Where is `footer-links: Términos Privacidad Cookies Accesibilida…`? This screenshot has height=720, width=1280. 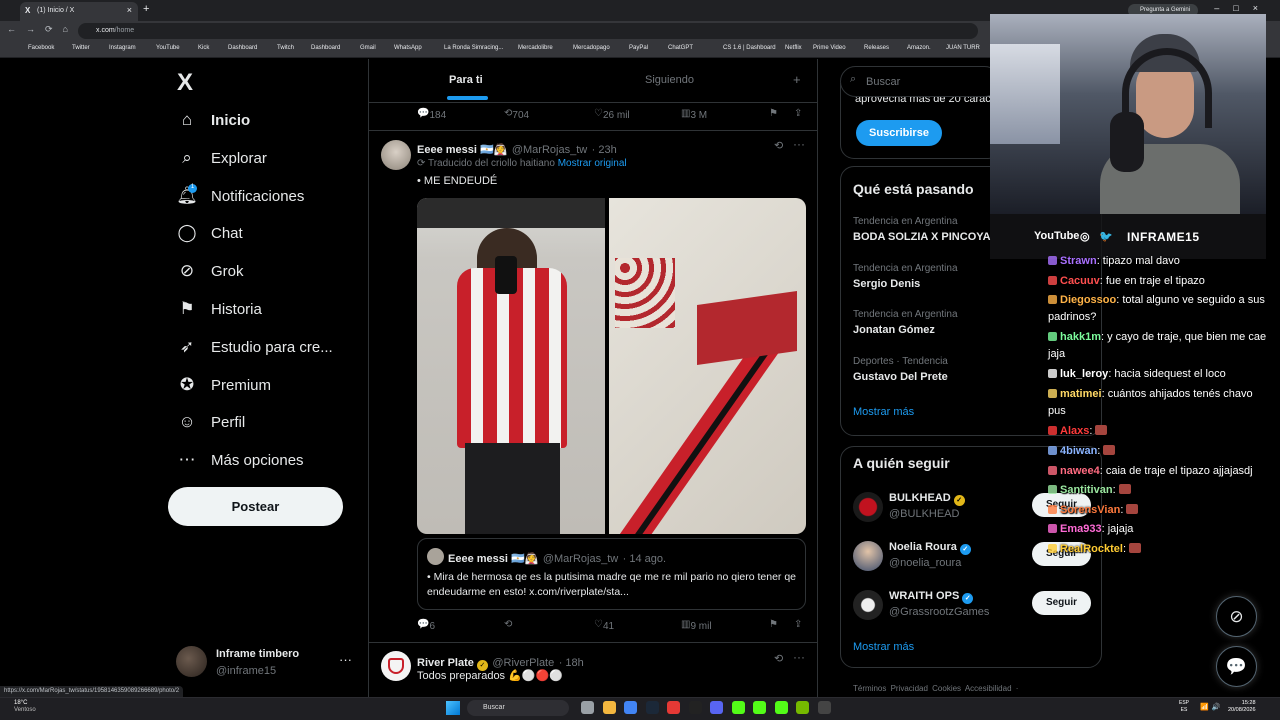 footer-links: Términos Privacidad Cookies Accesibilida… is located at coordinates (935, 688).